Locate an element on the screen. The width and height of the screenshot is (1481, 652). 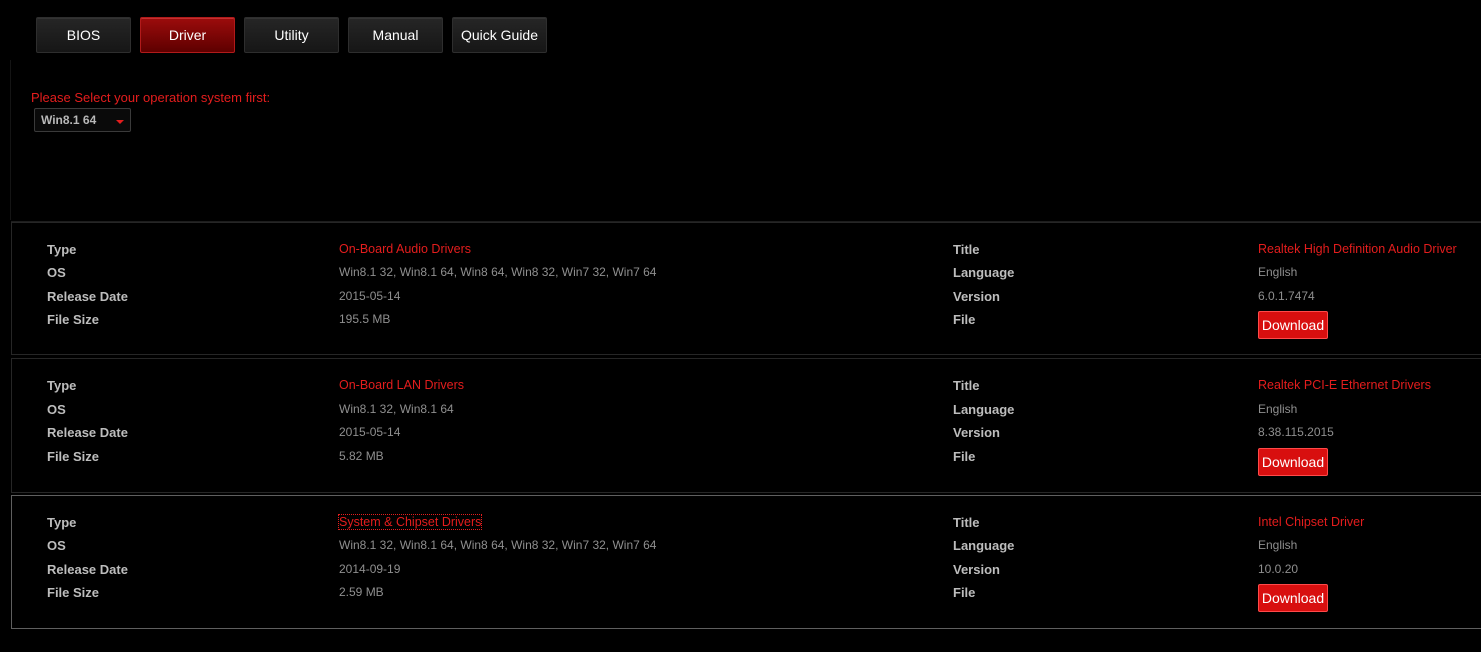
category-tabs: BIOS Driver Utility Manual Quick Guide is located at coordinates (296, 35).